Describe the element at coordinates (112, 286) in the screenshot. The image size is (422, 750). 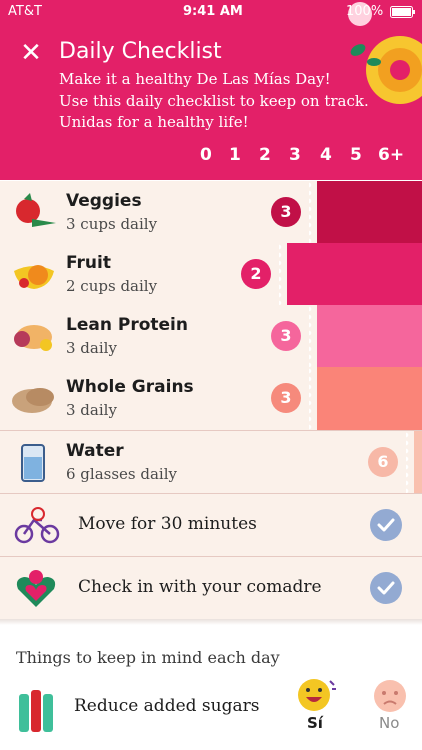
I see `item-subtitle: 2 cups daily` at that location.